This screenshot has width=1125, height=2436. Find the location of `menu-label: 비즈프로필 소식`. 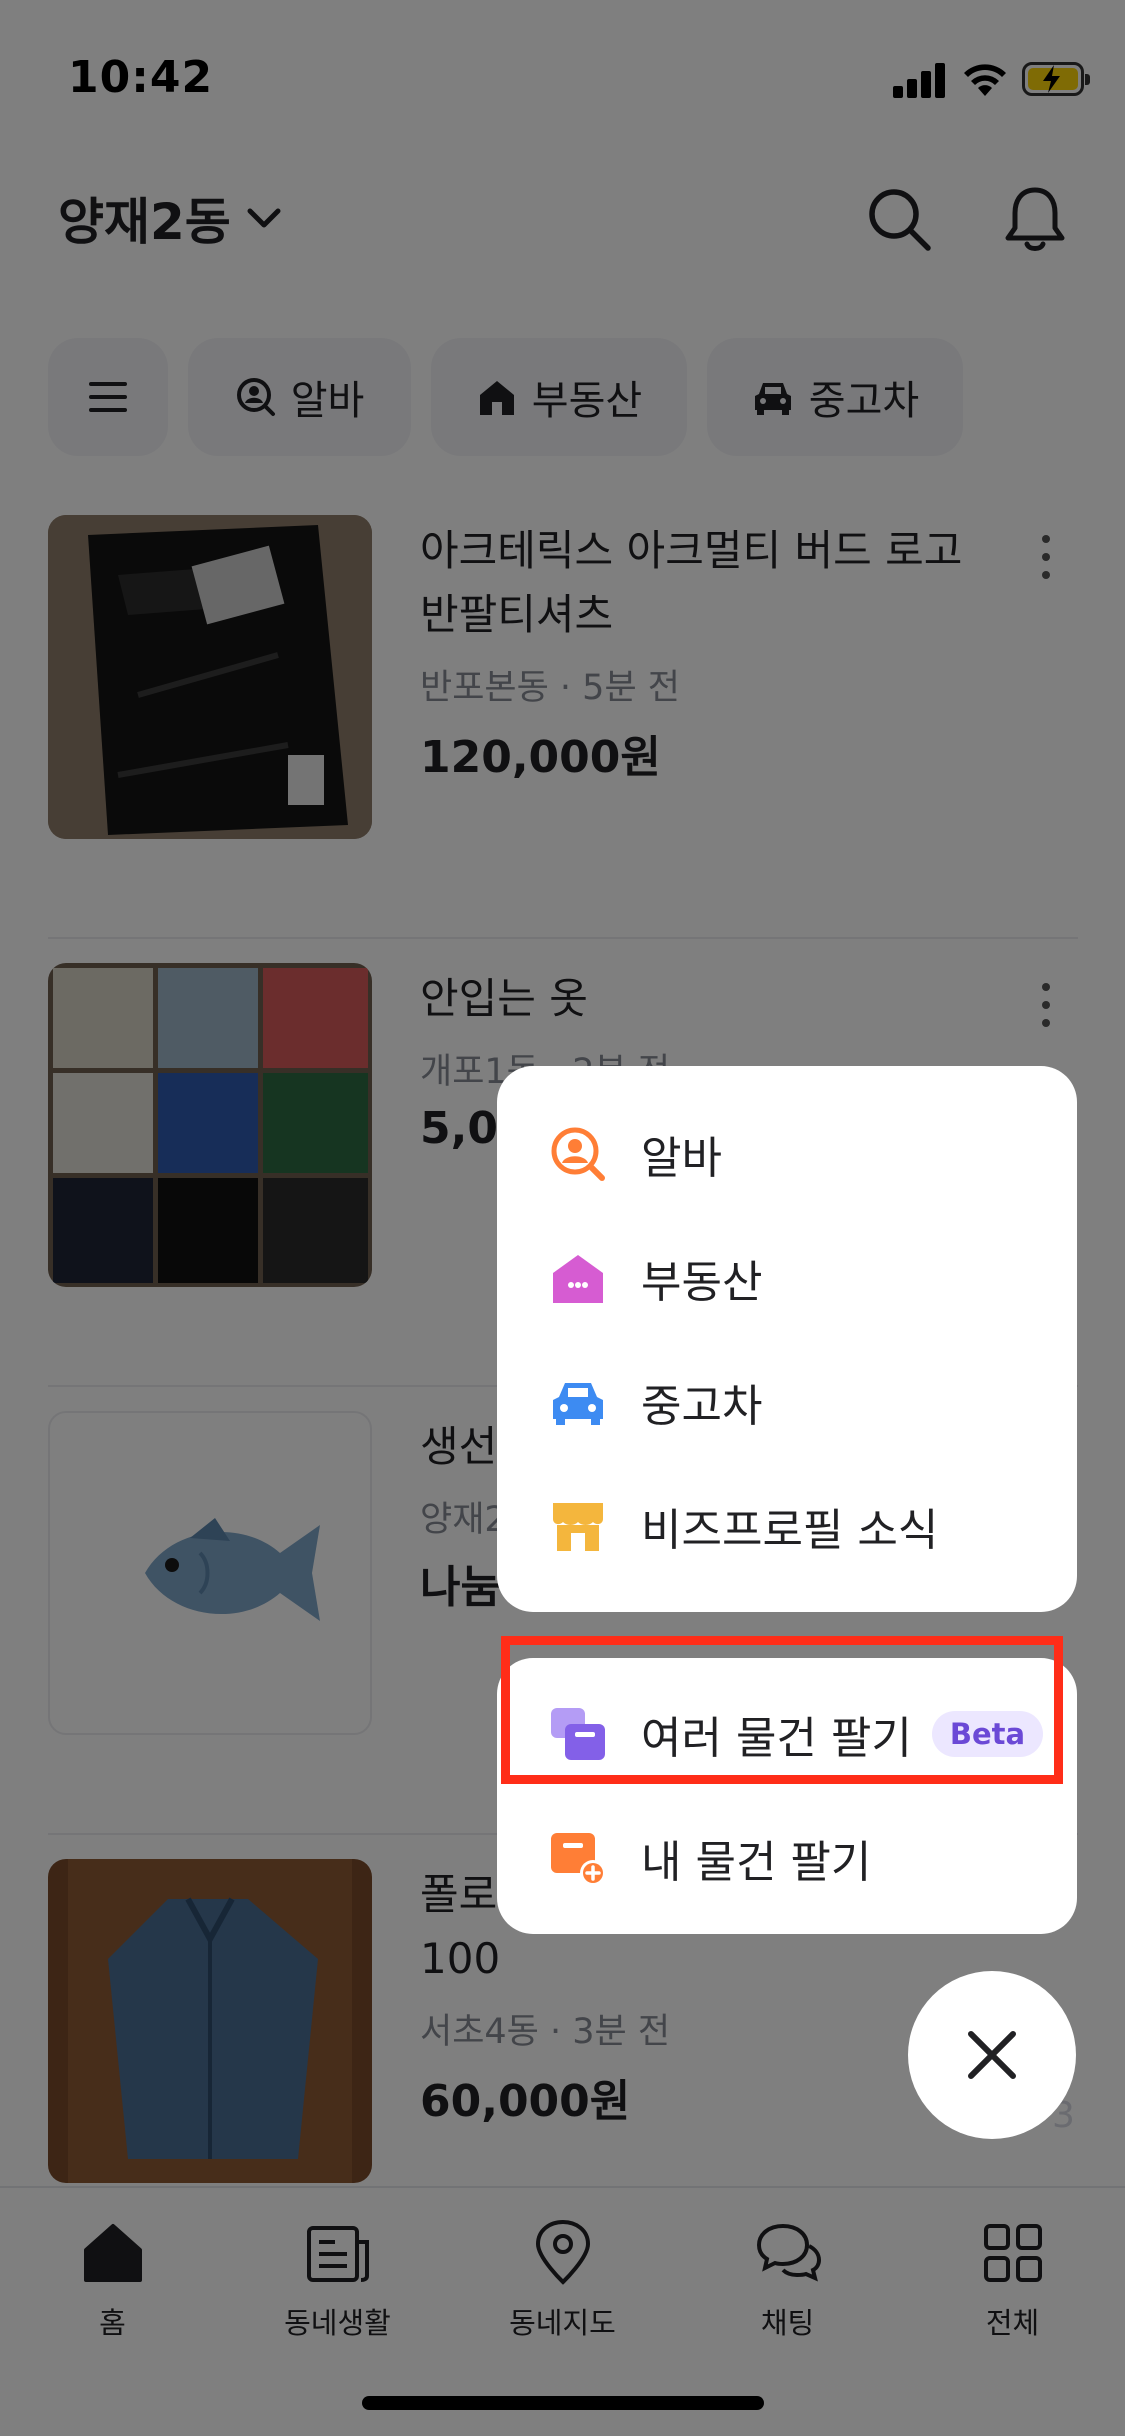

menu-label: 비즈프로필 소식 is located at coordinates (790, 1530).